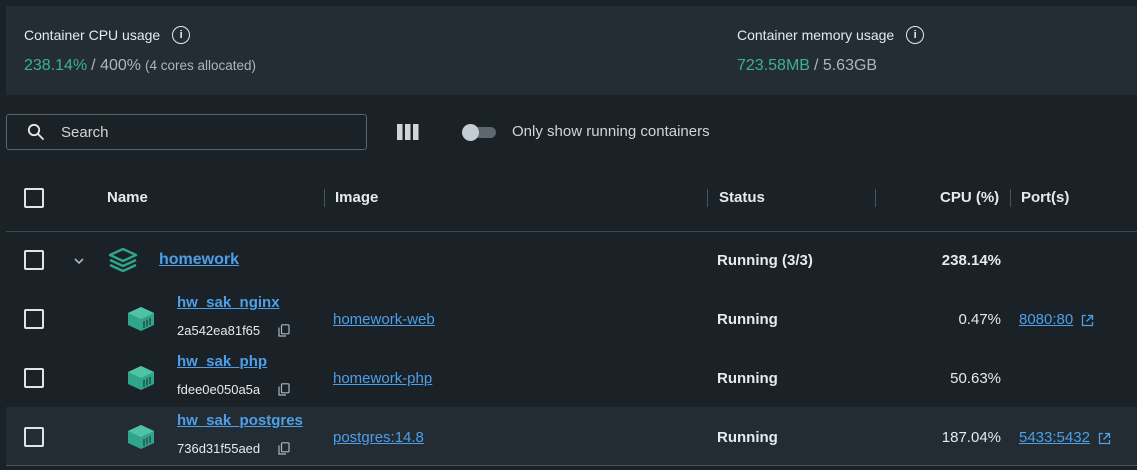  What do you see at coordinates (199, 260) in the screenshot?
I see `group-name-link: homework` at bounding box center [199, 260].